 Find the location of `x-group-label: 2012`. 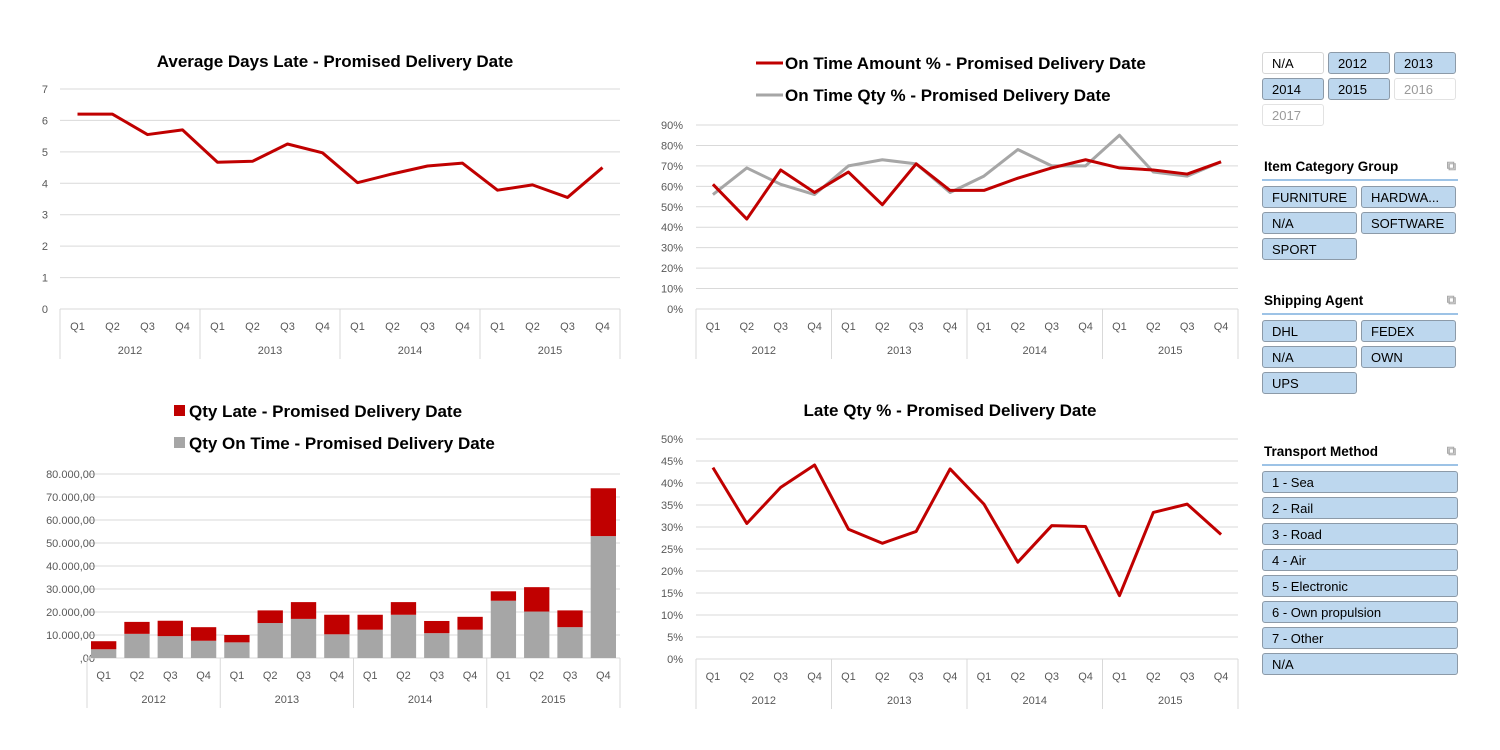

x-group-label: 2012 is located at coordinates (130, 351).